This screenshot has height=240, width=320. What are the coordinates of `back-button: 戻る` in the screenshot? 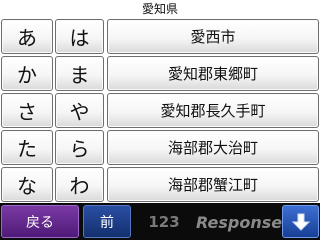 It's located at (40, 221).